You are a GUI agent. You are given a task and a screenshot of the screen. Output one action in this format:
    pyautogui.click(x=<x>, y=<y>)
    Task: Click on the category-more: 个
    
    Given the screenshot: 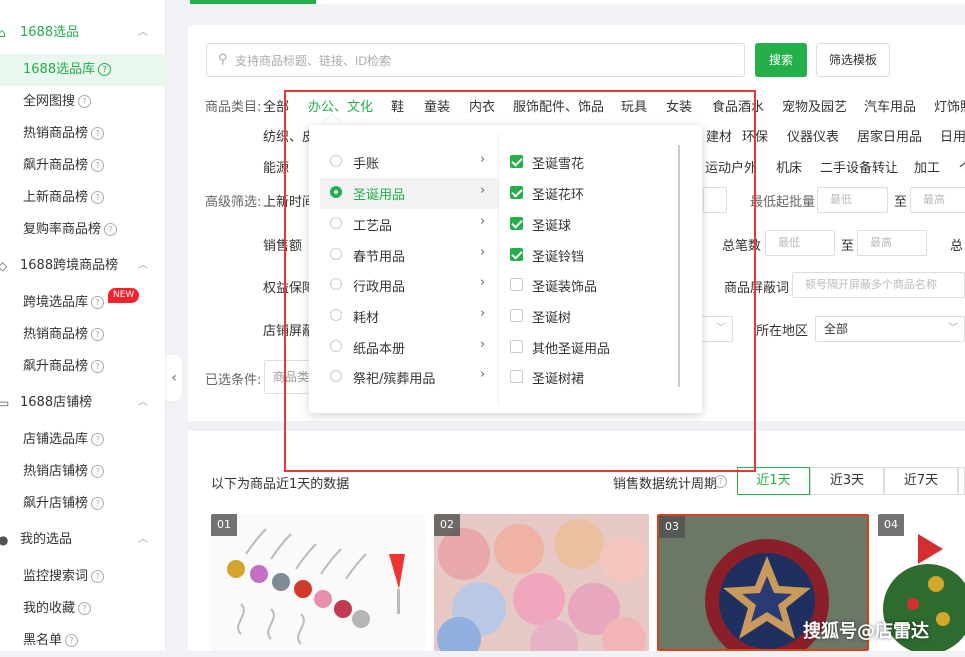 What is the action you would take?
    pyautogui.click(x=962, y=166)
    